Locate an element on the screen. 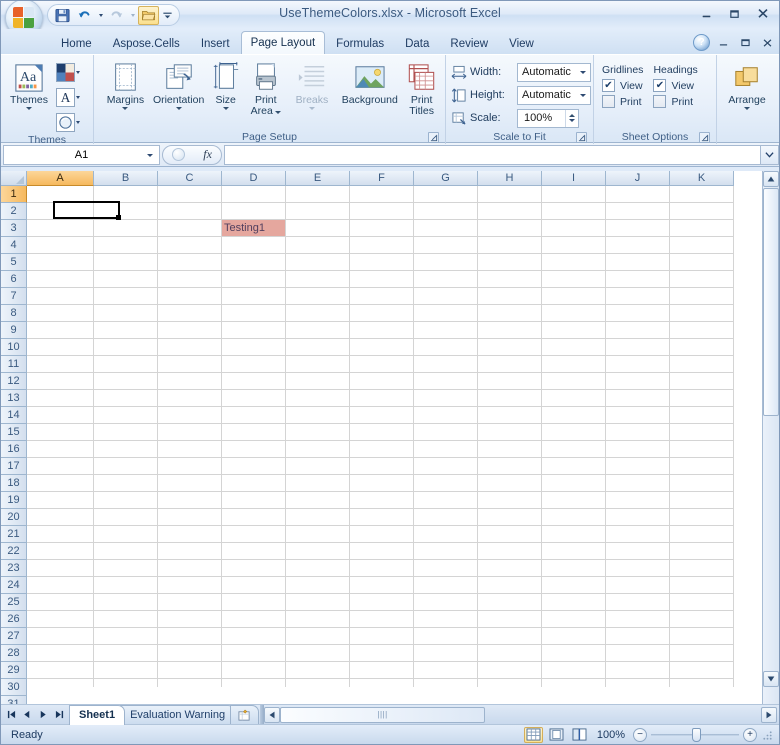 This screenshot has height=745, width=780. cell-H24 is located at coordinates (510, 585).